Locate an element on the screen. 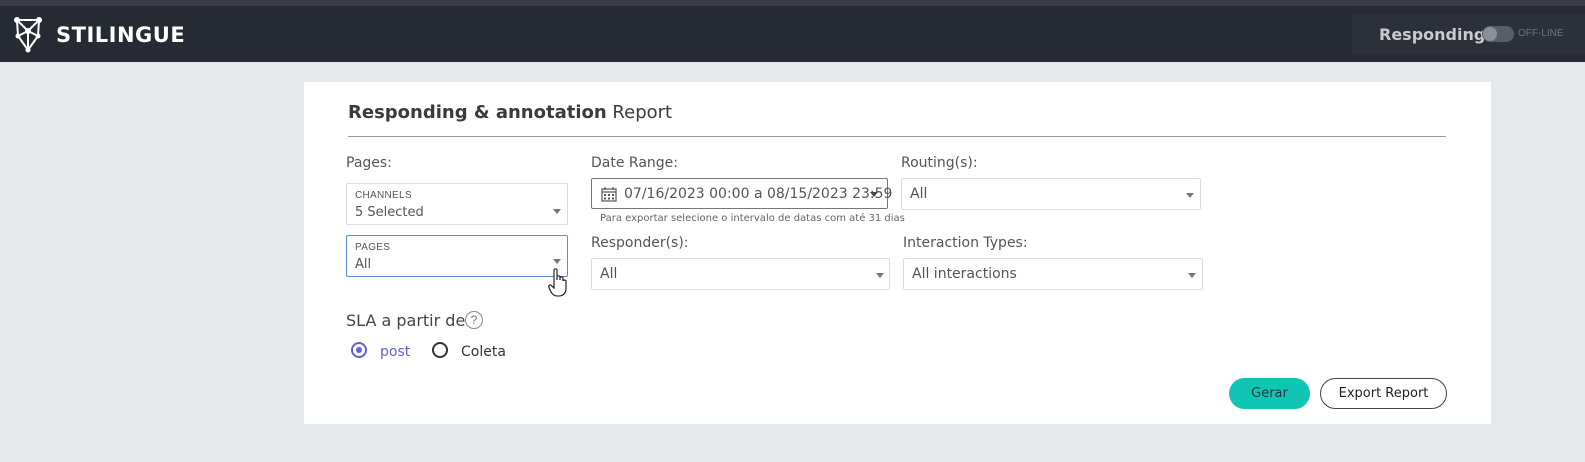 This screenshot has height=462, width=1585. brand-name: STILINGUE is located at coordinates (121, 35).